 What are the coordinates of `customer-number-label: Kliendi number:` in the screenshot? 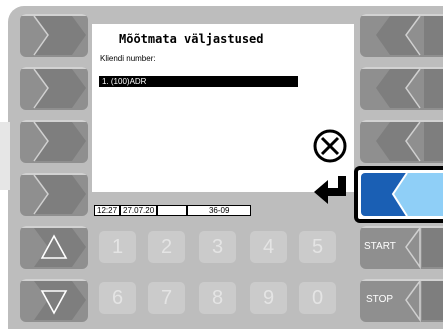 It's located at (128, 58).